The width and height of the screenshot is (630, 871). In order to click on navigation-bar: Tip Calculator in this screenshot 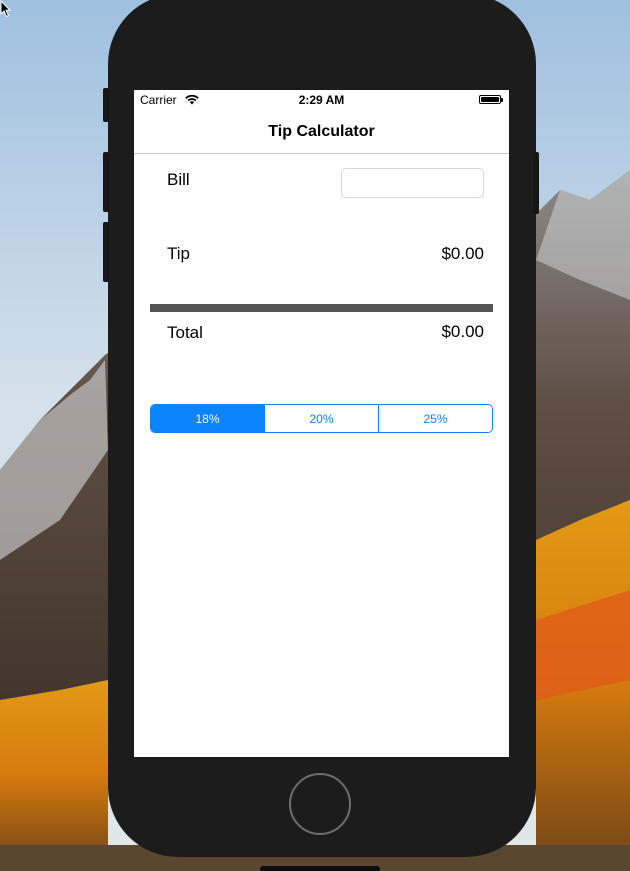, I will do `click(321, 132)`.